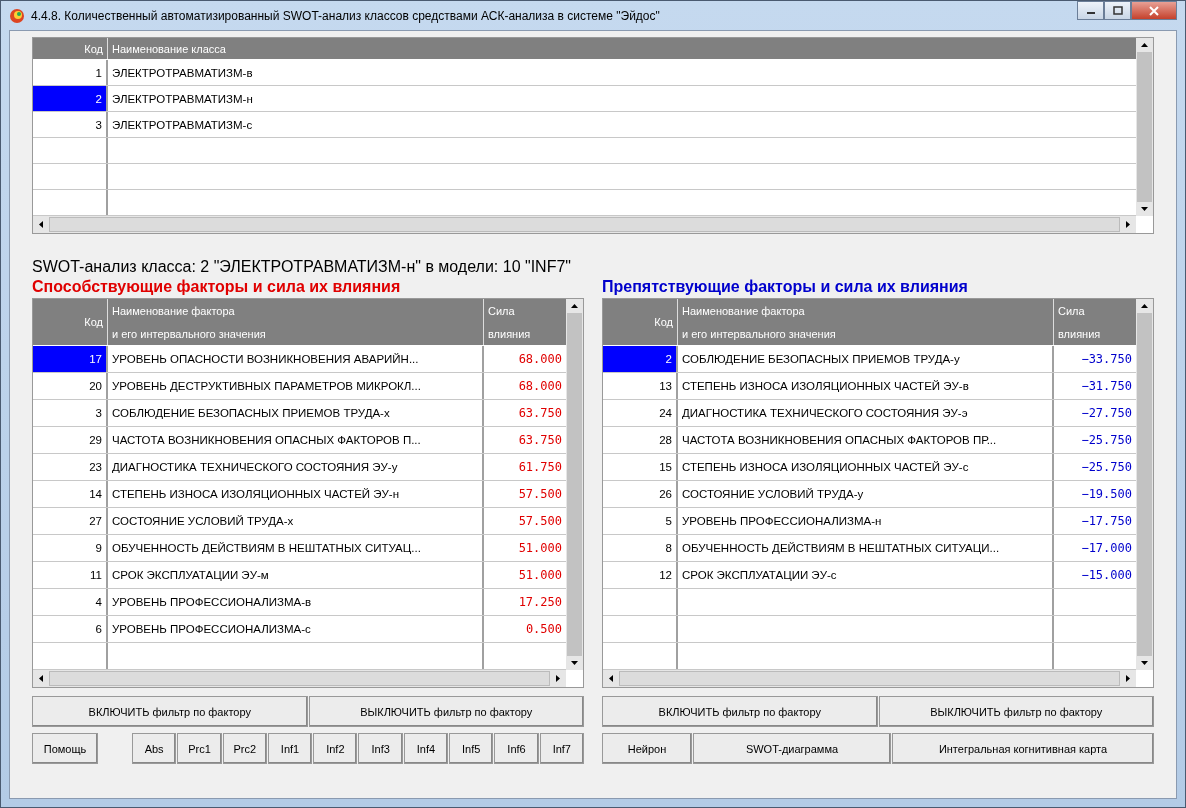  What do you see at coordinates (1090, 10) in the screenshot?
I see `minimize-button` at bounding box center [1090, 10].